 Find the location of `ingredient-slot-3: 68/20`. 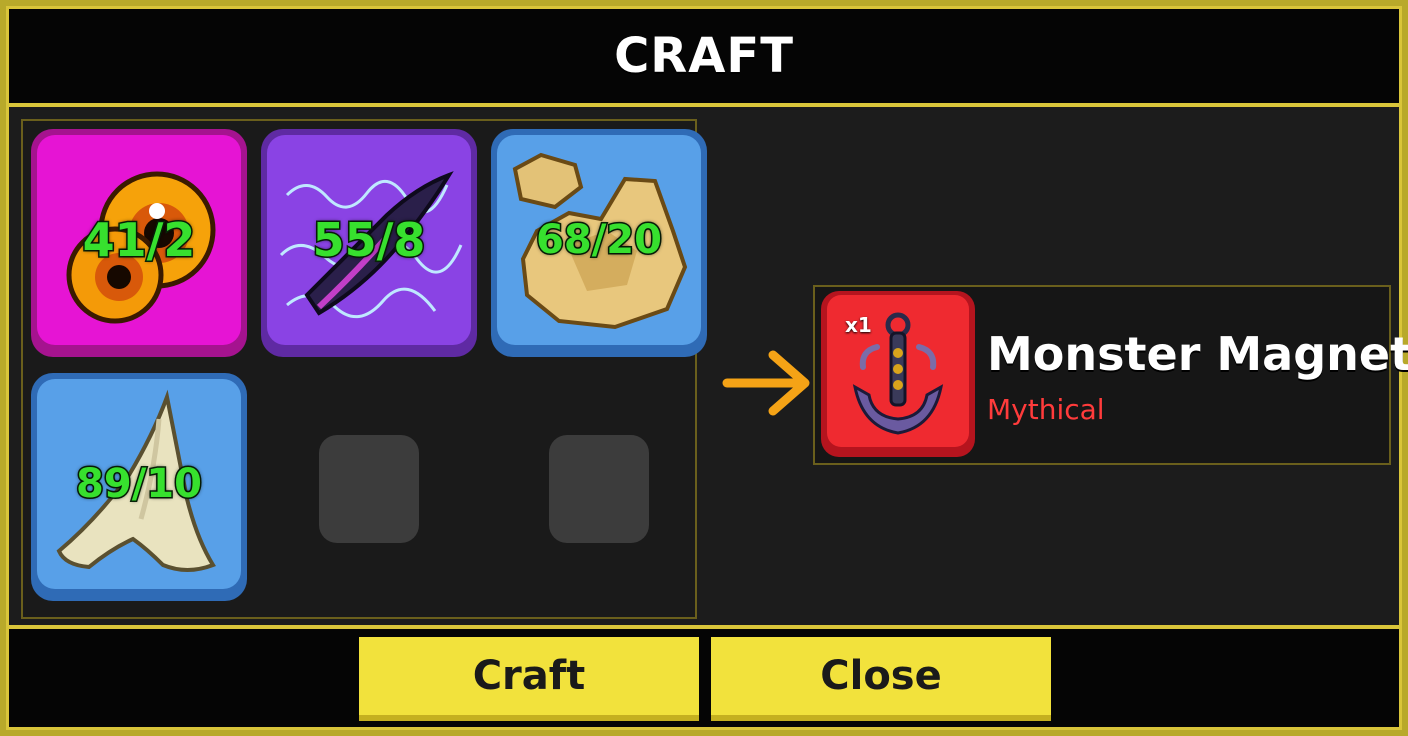

ingredient-slot-3: 68/20 is located at coordinates (599, 243).